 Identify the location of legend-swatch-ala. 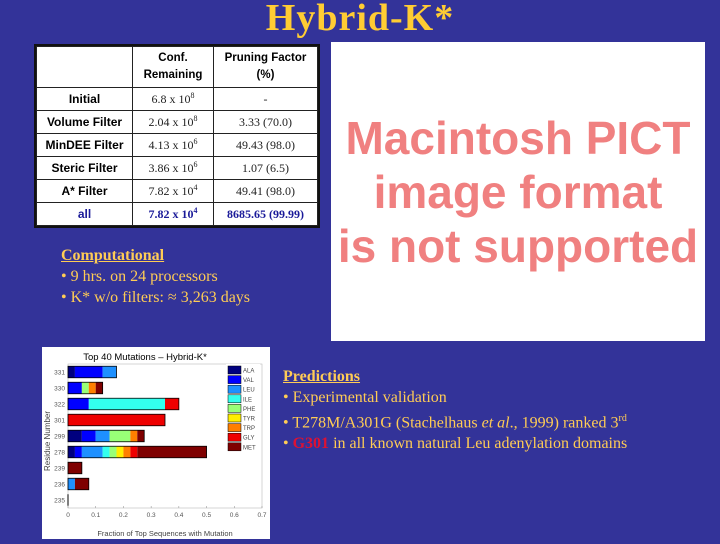
(234, 370).